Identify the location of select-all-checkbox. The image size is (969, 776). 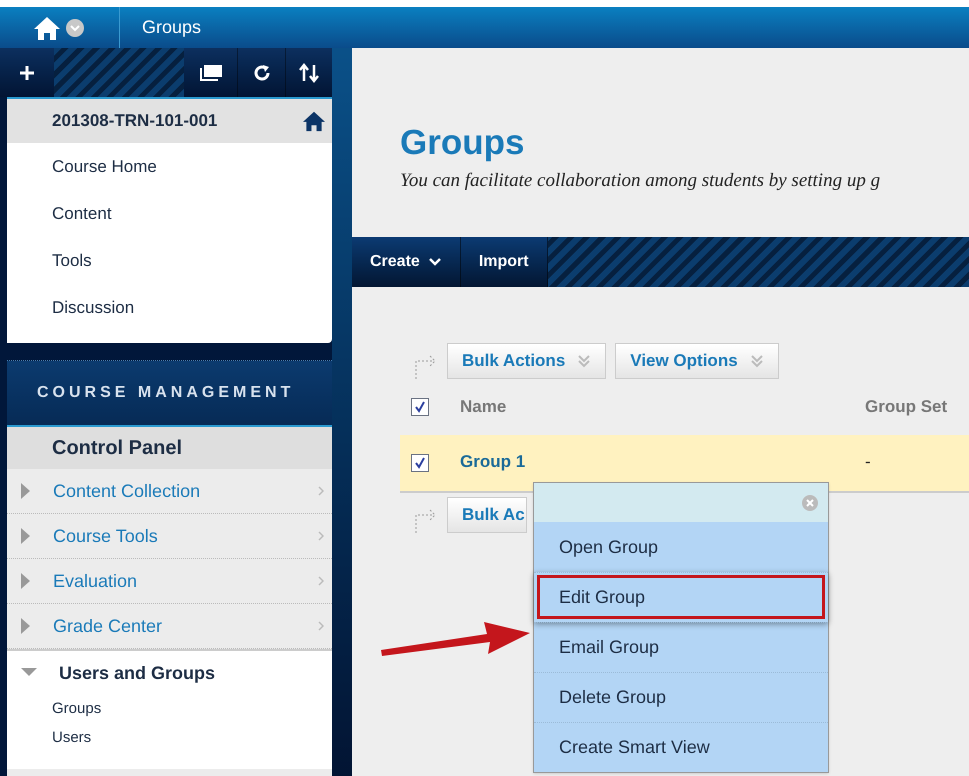
(420, 407).